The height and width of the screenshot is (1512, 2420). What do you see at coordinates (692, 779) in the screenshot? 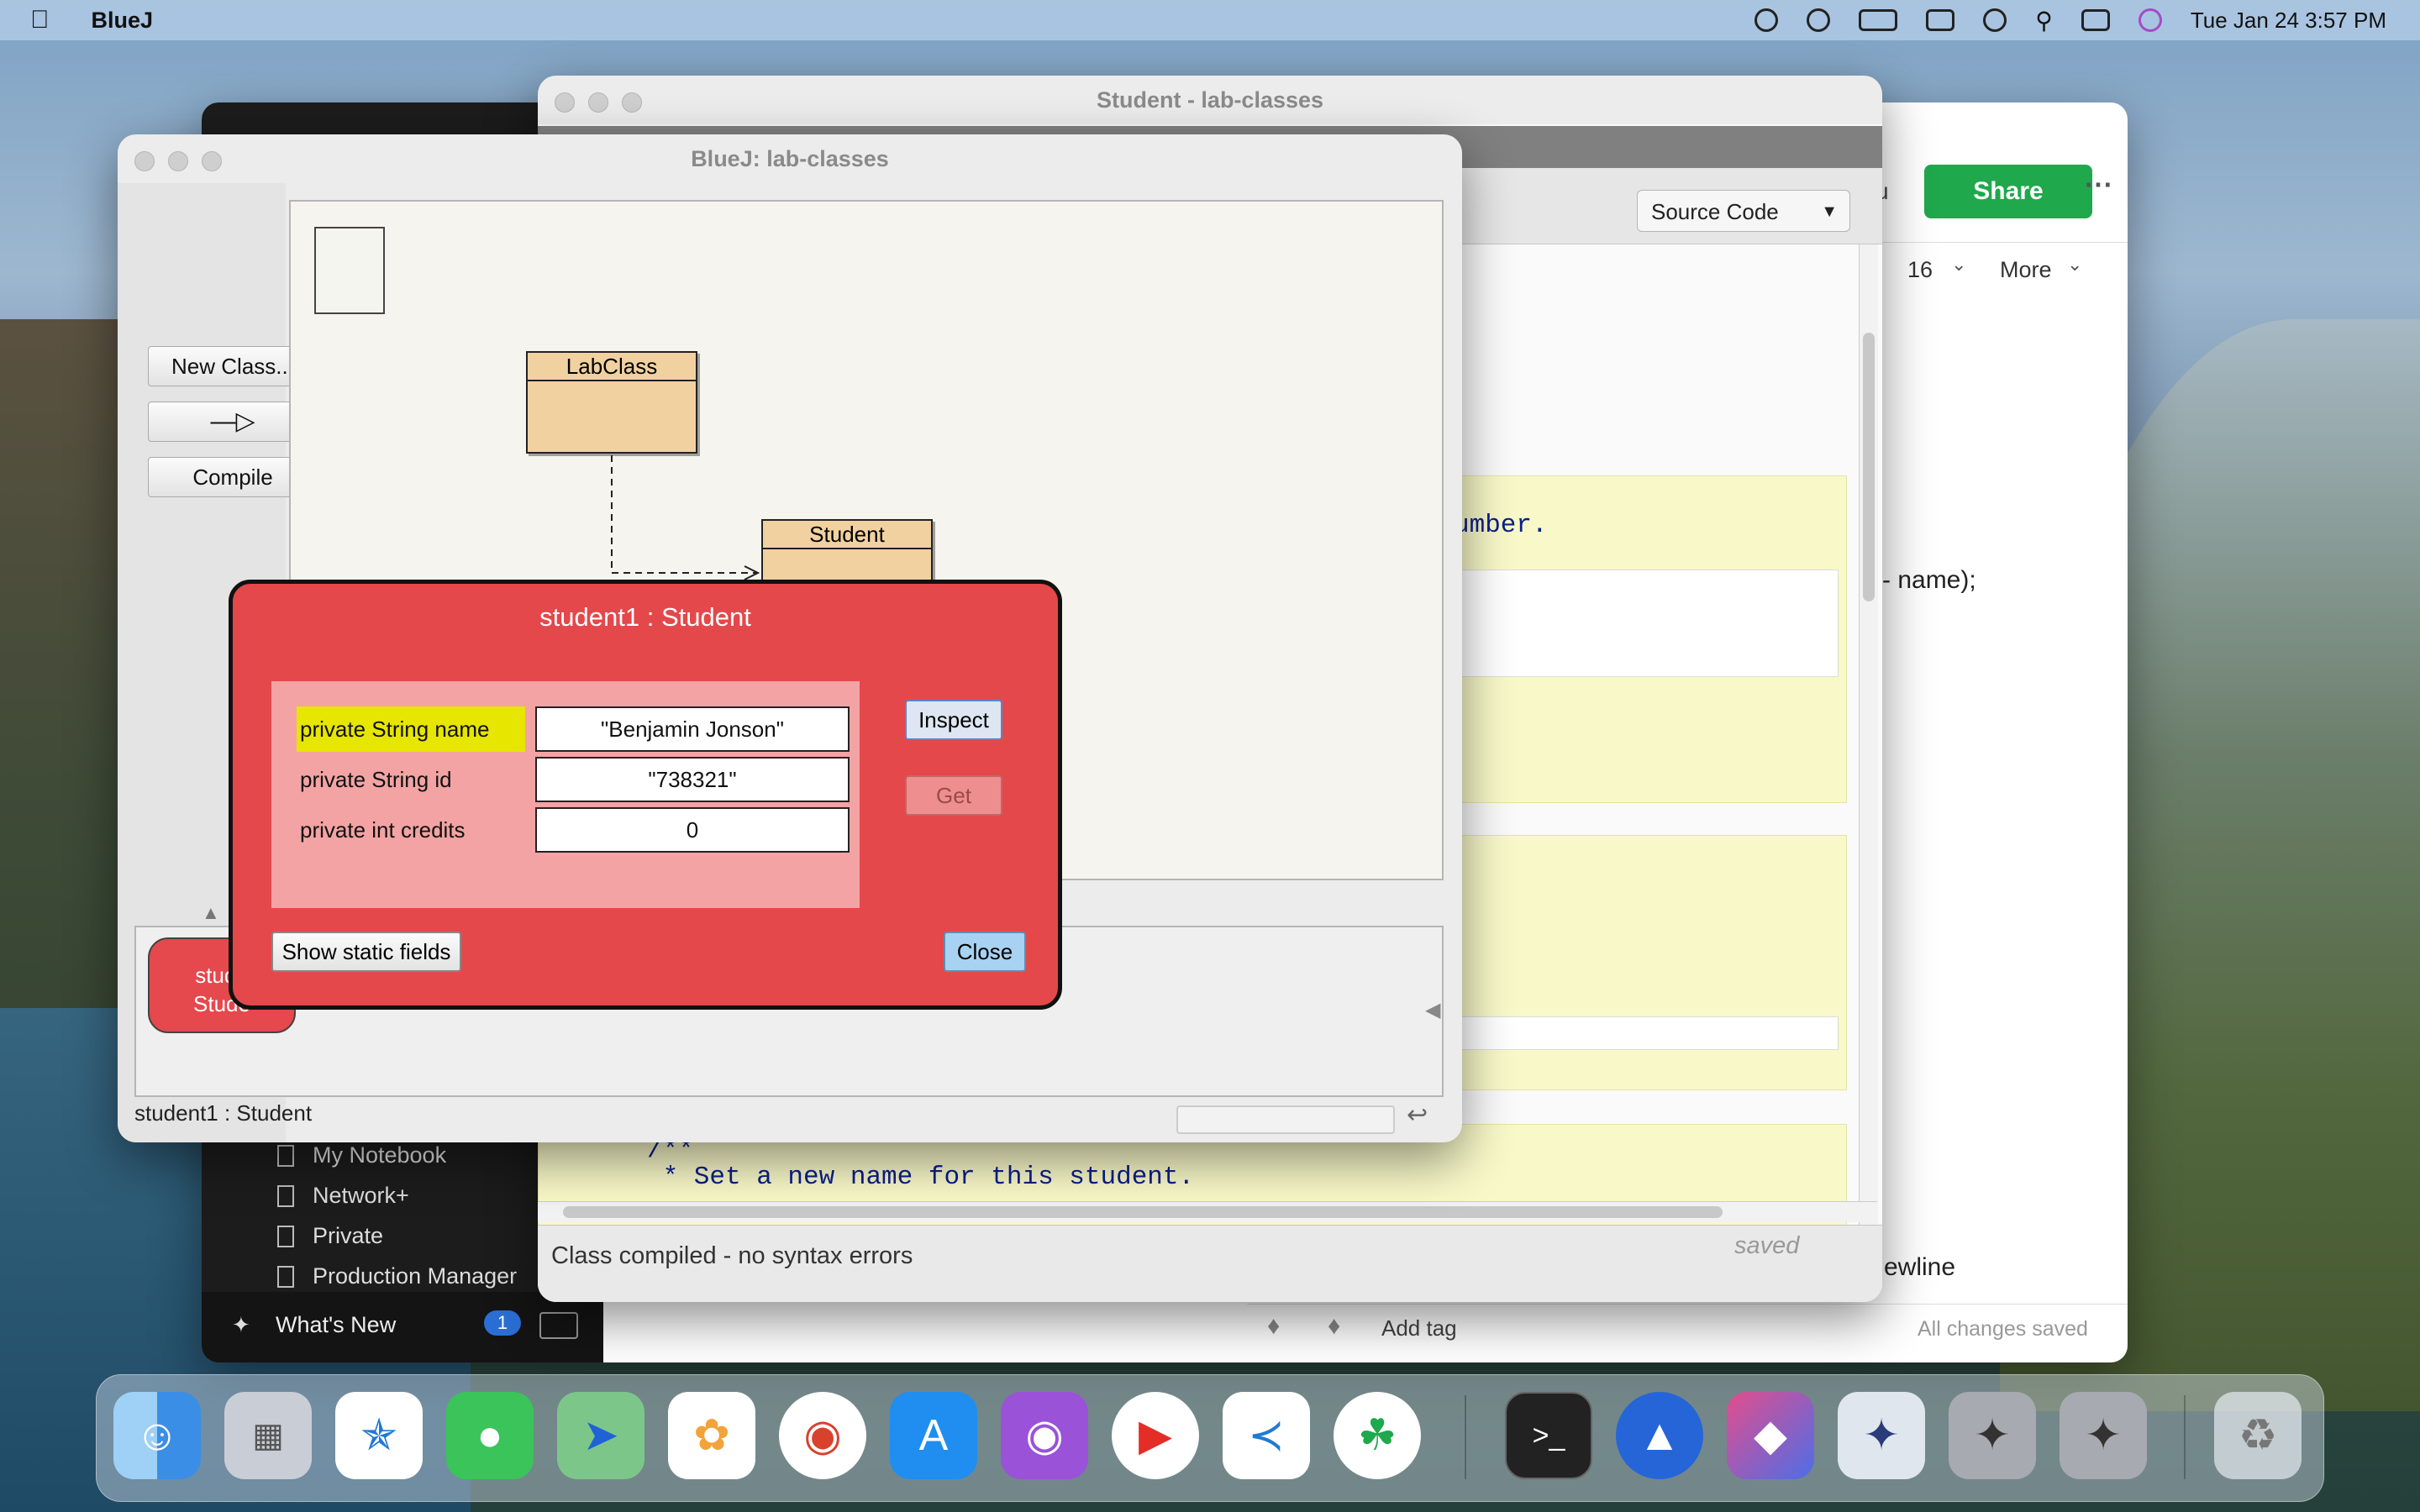
I see `field-value: "738321"` at bounding box center [692, 779].